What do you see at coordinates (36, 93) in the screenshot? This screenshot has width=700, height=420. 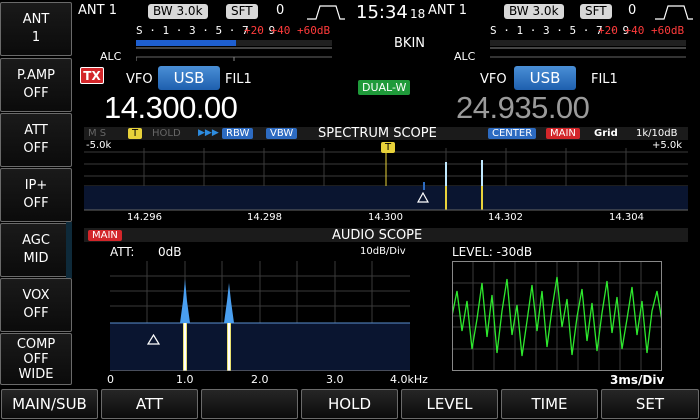 I see `pamp-value: OFF` at bounding box center [36, 93].